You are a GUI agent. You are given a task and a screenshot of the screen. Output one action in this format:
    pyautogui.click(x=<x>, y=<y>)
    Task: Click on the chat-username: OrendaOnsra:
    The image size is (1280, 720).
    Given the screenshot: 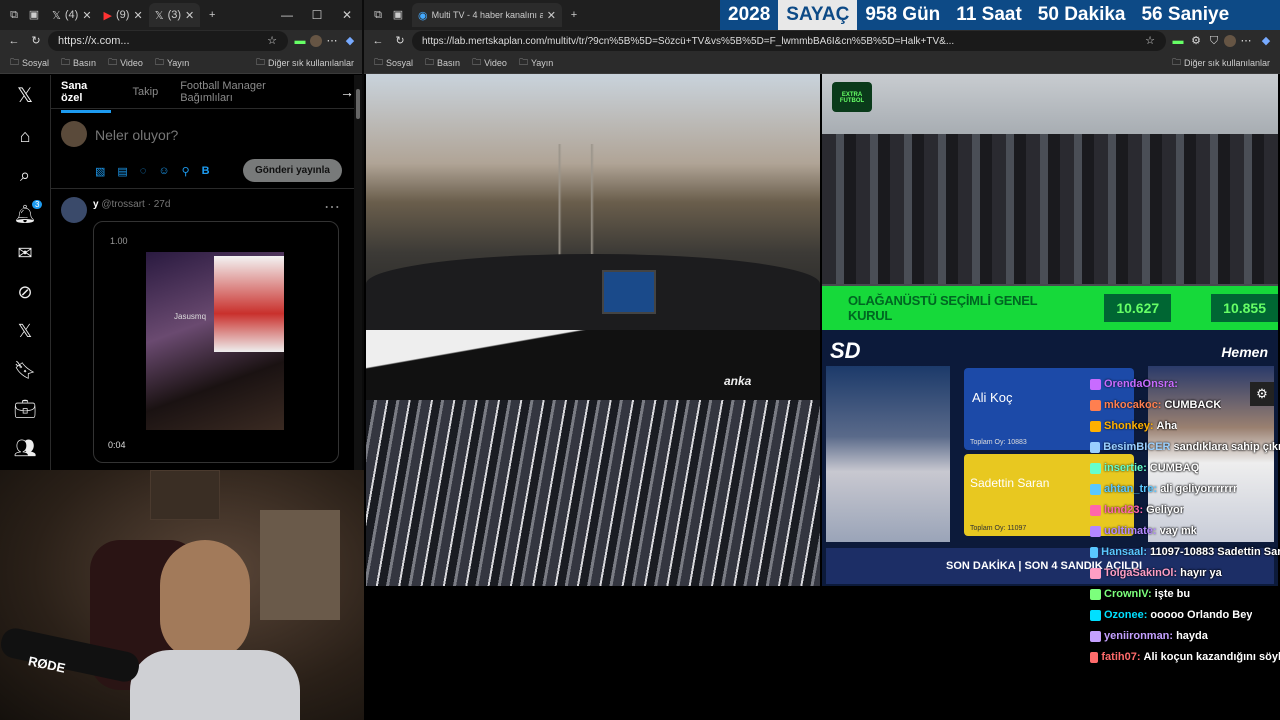 What is the action you would take?
    pyautogui.click(x=1141, y=384)
    